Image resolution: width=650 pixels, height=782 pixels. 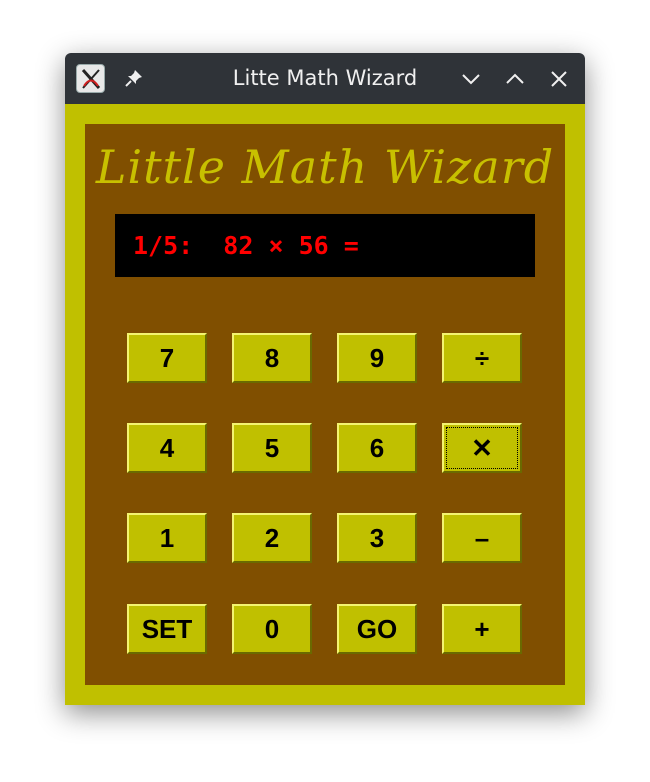 I want to click on chevron-up-icon, so click(x=515, y=78).